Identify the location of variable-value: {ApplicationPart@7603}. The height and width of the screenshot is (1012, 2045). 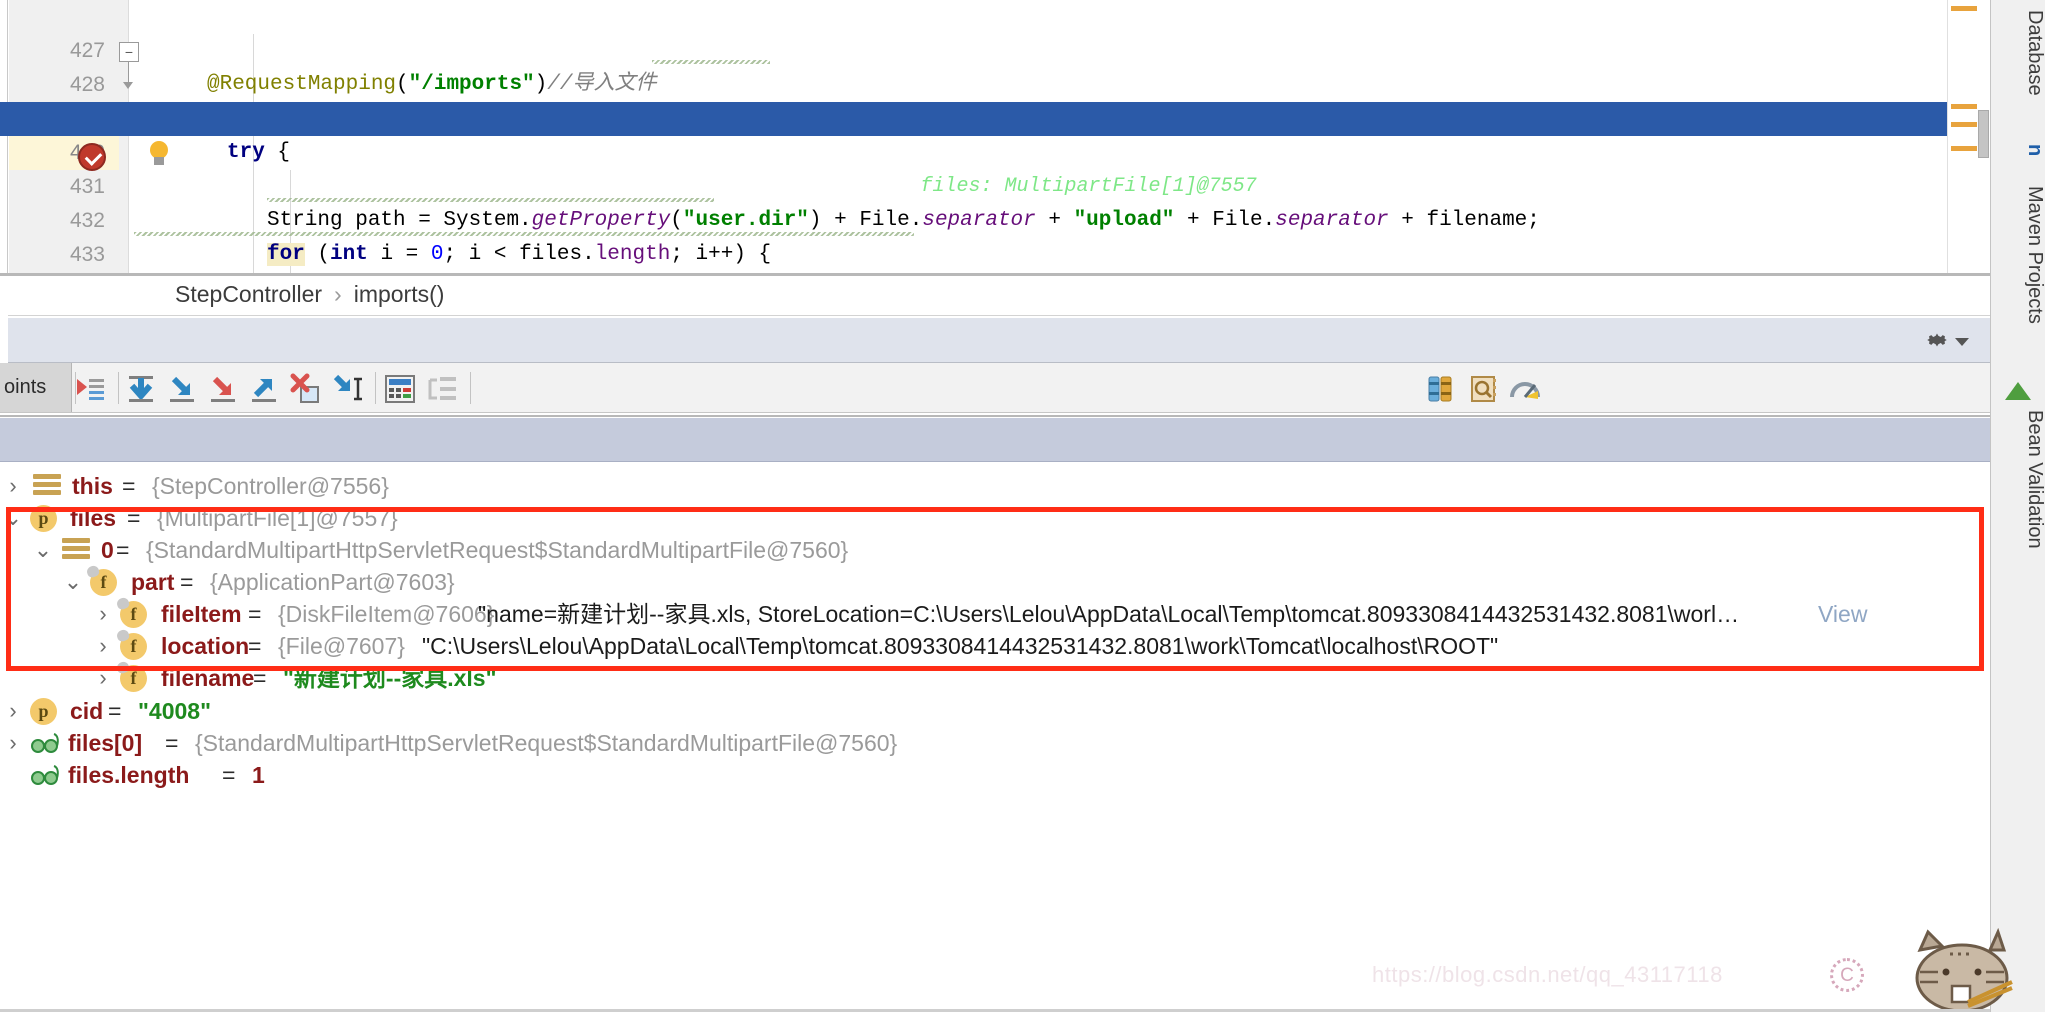
(332, 582).